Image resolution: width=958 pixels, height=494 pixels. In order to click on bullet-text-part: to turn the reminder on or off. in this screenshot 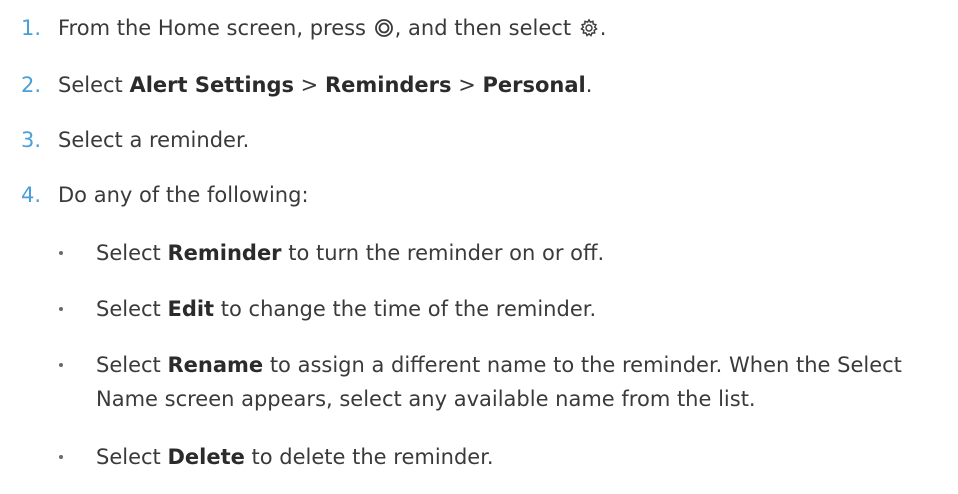, I will do `click(443, 253)`.